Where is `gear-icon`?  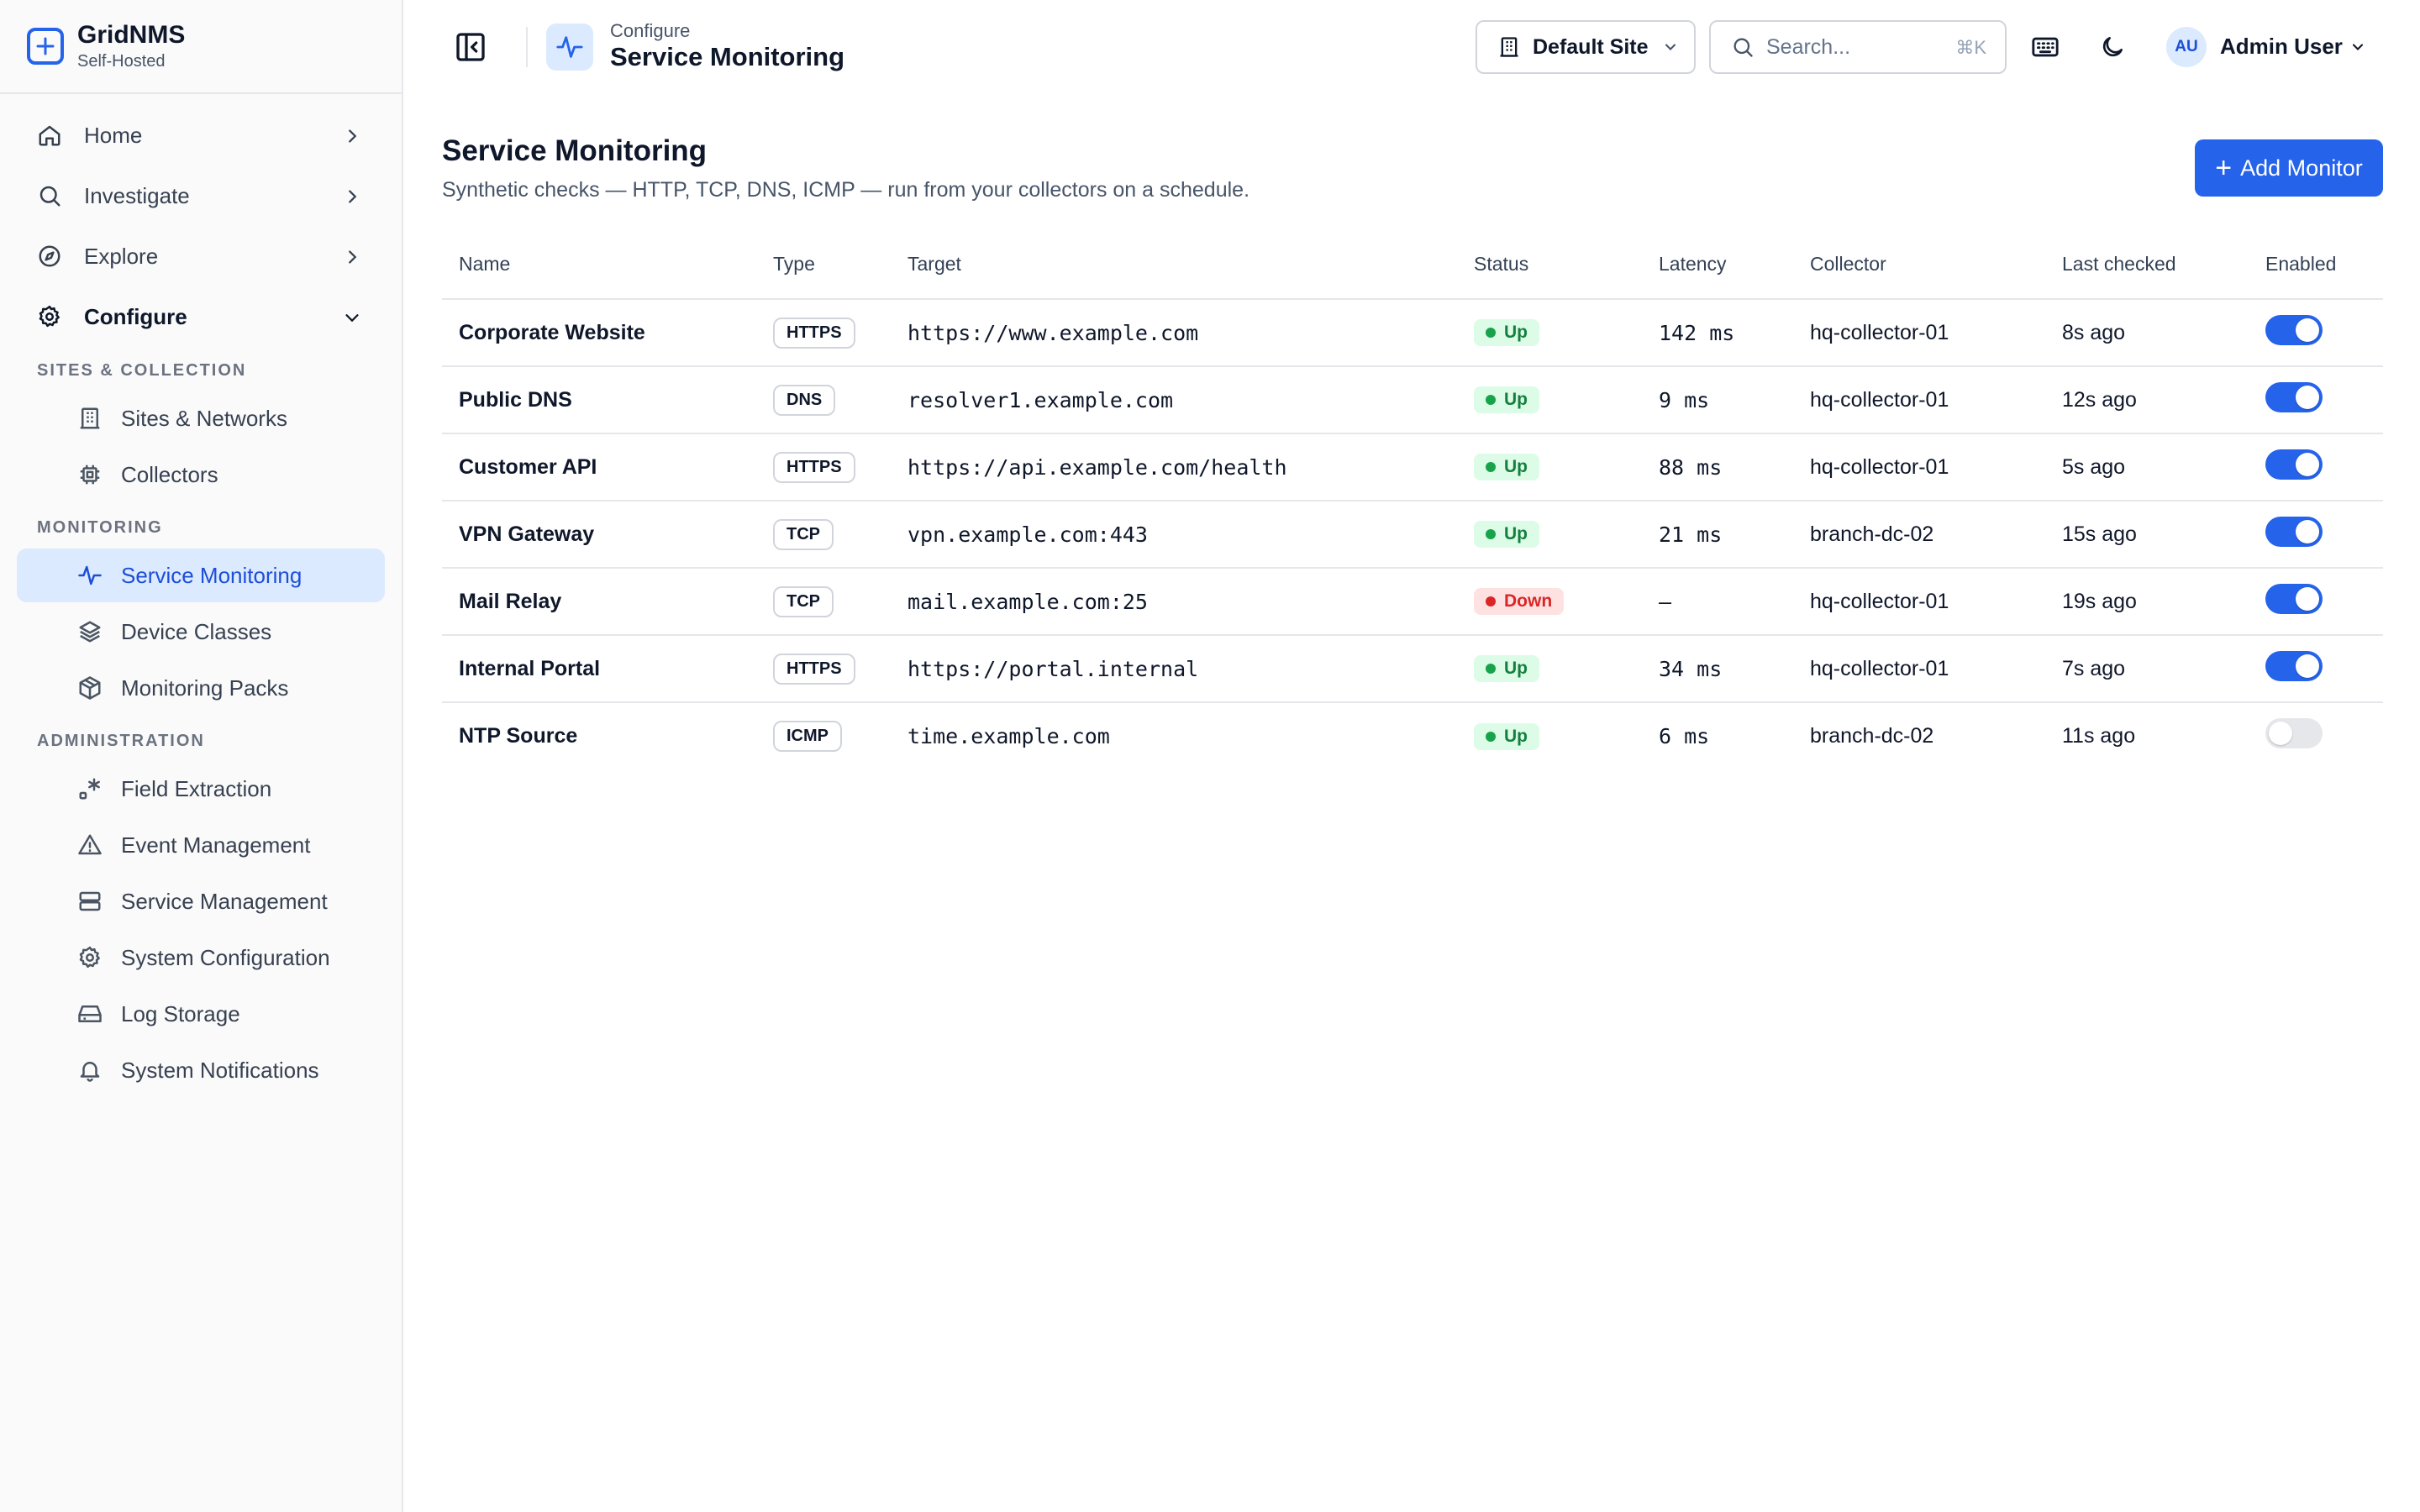
gear-icon is located at coordinates (52, 316).